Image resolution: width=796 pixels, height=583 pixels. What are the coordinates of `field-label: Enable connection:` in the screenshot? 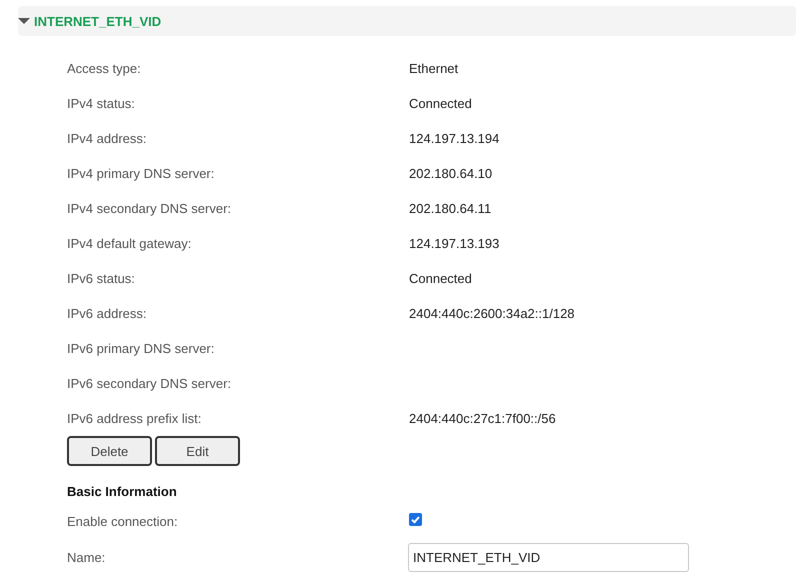 It's located at (123, 521).